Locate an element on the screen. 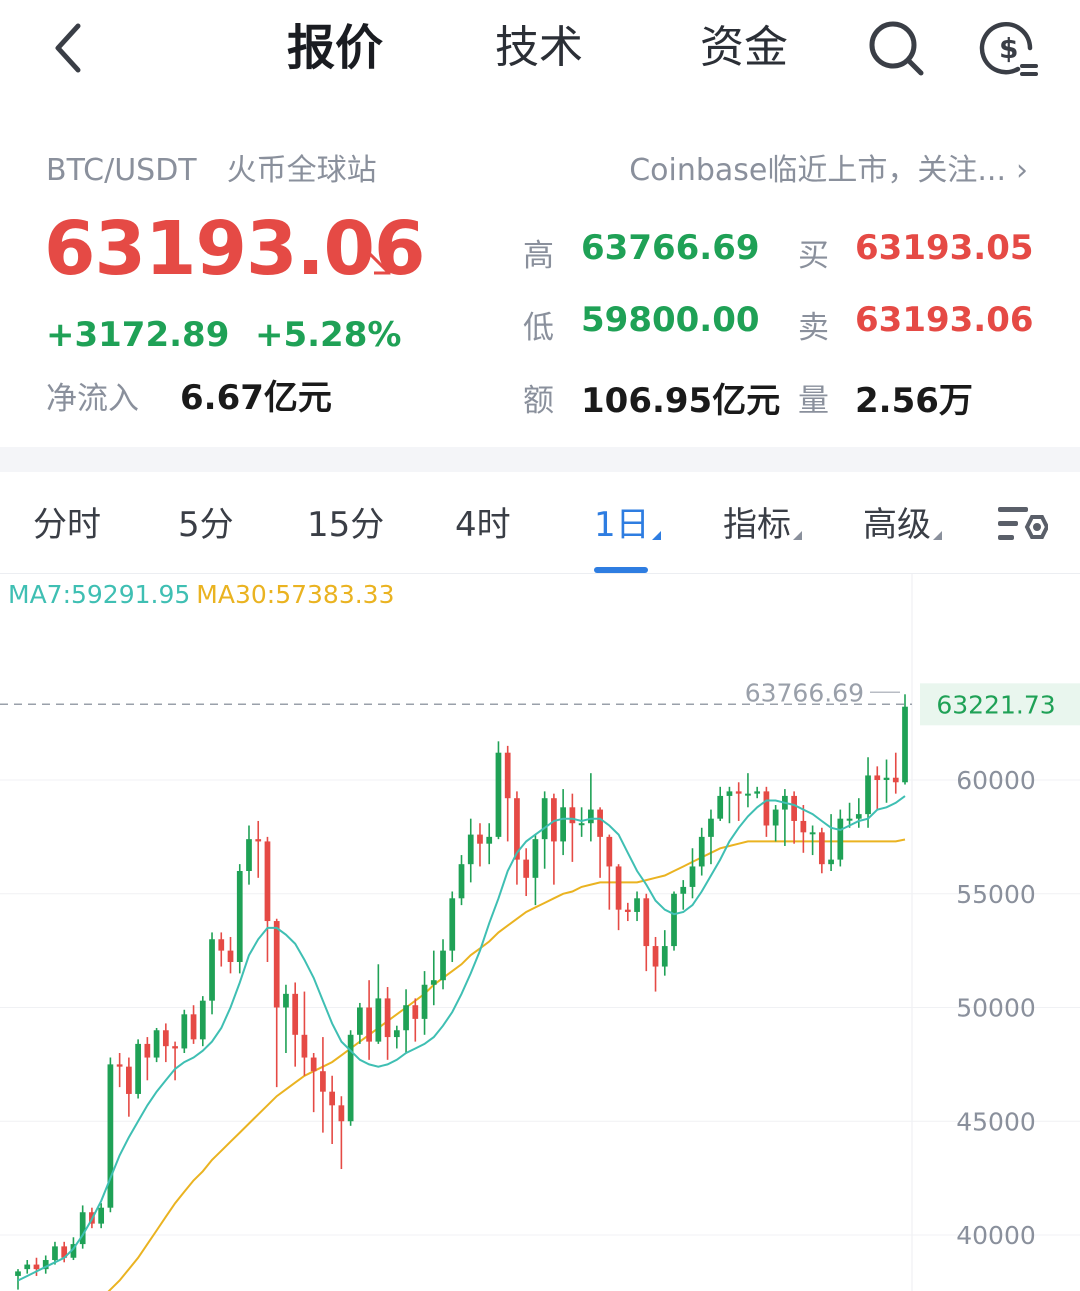 The height and width of the screenshot is (1291, 1080). down-arrow-icon is located at coordinates (378, 262).